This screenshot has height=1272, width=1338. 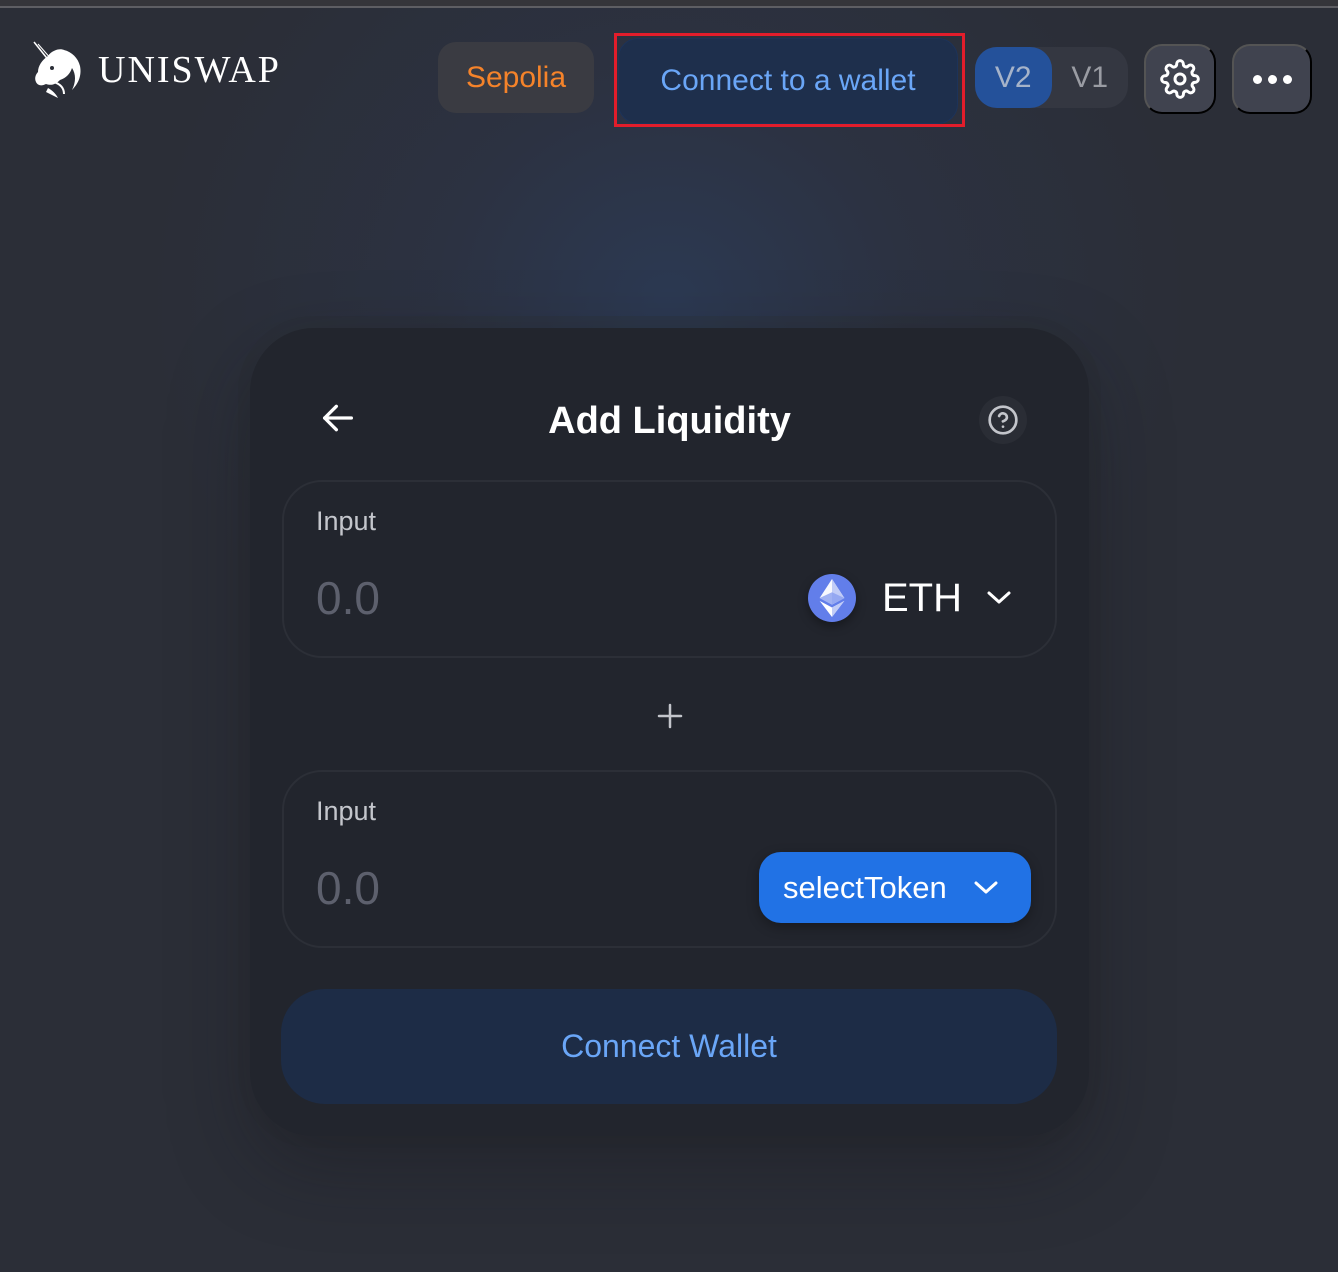 What do you see at coordinates (516, 888) in the screenshot?
I see `amount-input-b` at bounding box center [516, 888].